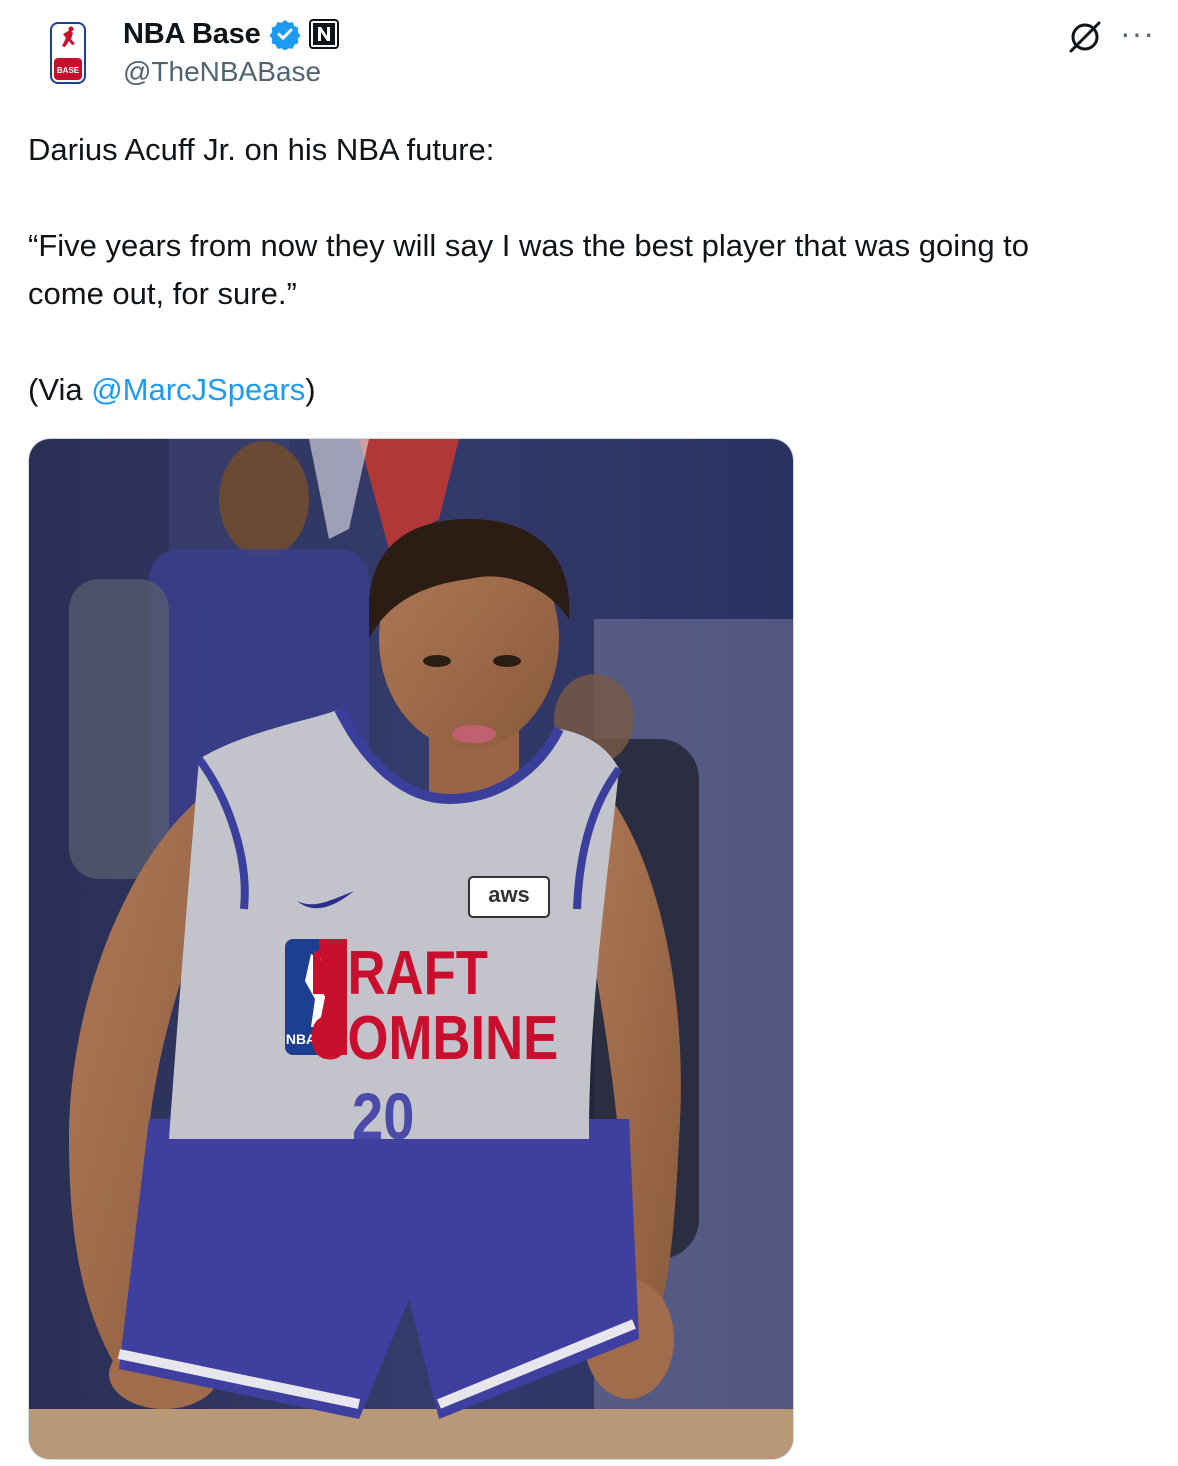 This screenshot has width=1178, height=1466. I want to click on verified-badge-icon, so click(285, 34).